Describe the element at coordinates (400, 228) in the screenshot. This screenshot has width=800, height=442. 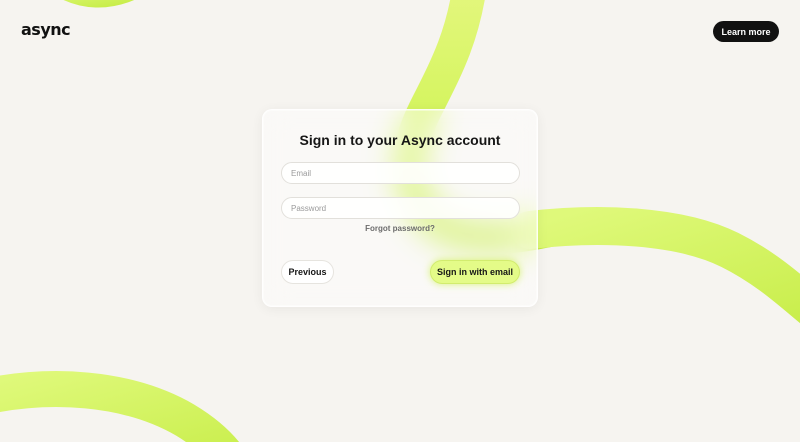
I see `forgot-password-link: Forgot password?` at that location.